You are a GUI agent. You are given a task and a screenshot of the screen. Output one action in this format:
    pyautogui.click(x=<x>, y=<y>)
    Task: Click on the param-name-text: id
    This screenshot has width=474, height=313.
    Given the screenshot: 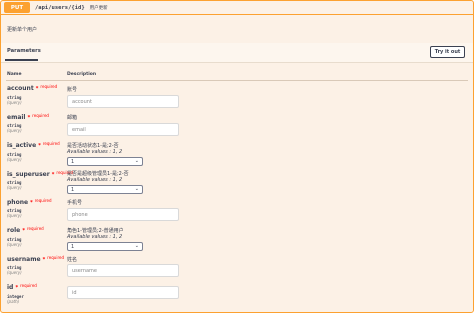 What is the action you would take?
    pyautogui.click(x=10, y=287)
    